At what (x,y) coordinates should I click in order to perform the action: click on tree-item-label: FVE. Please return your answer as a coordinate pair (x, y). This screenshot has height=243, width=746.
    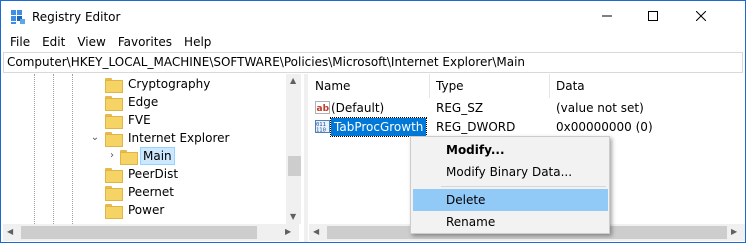
    Looking at the image, I should click on (139, 120).